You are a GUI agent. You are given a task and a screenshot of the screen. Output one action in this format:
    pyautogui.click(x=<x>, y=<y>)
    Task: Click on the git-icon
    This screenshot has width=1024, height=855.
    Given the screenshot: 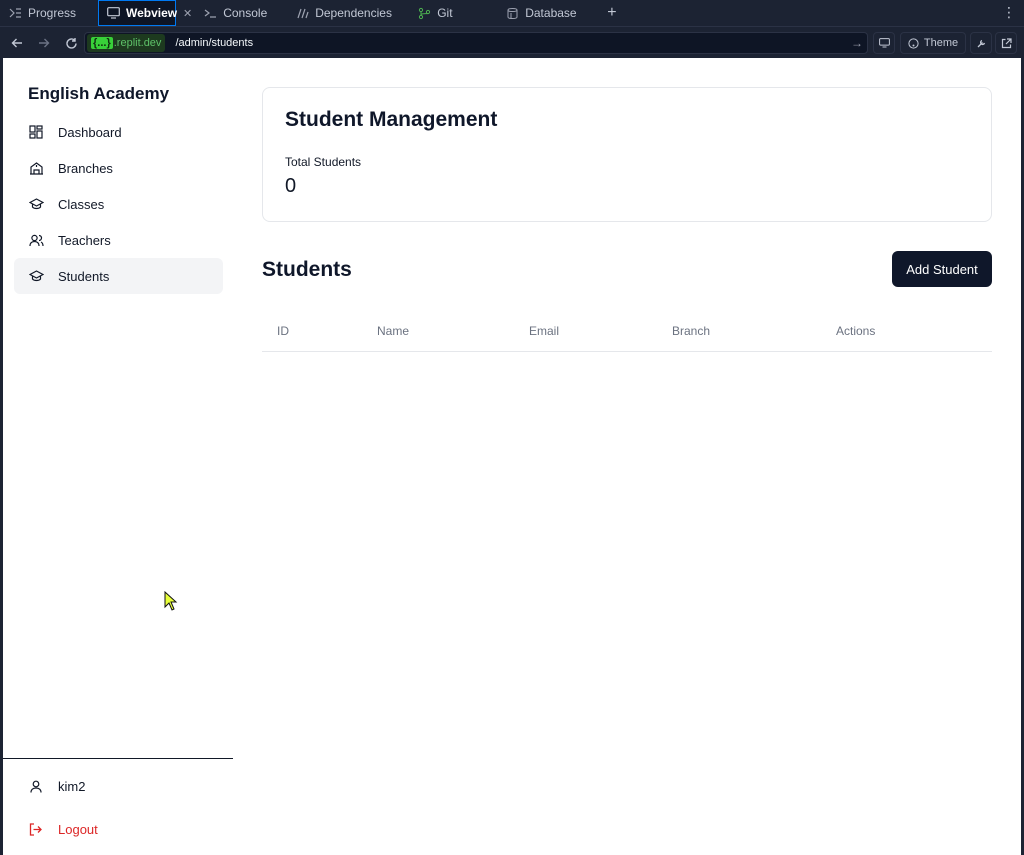 What is the action you would take?
    pyautogui.click(x=424, y=13)
    